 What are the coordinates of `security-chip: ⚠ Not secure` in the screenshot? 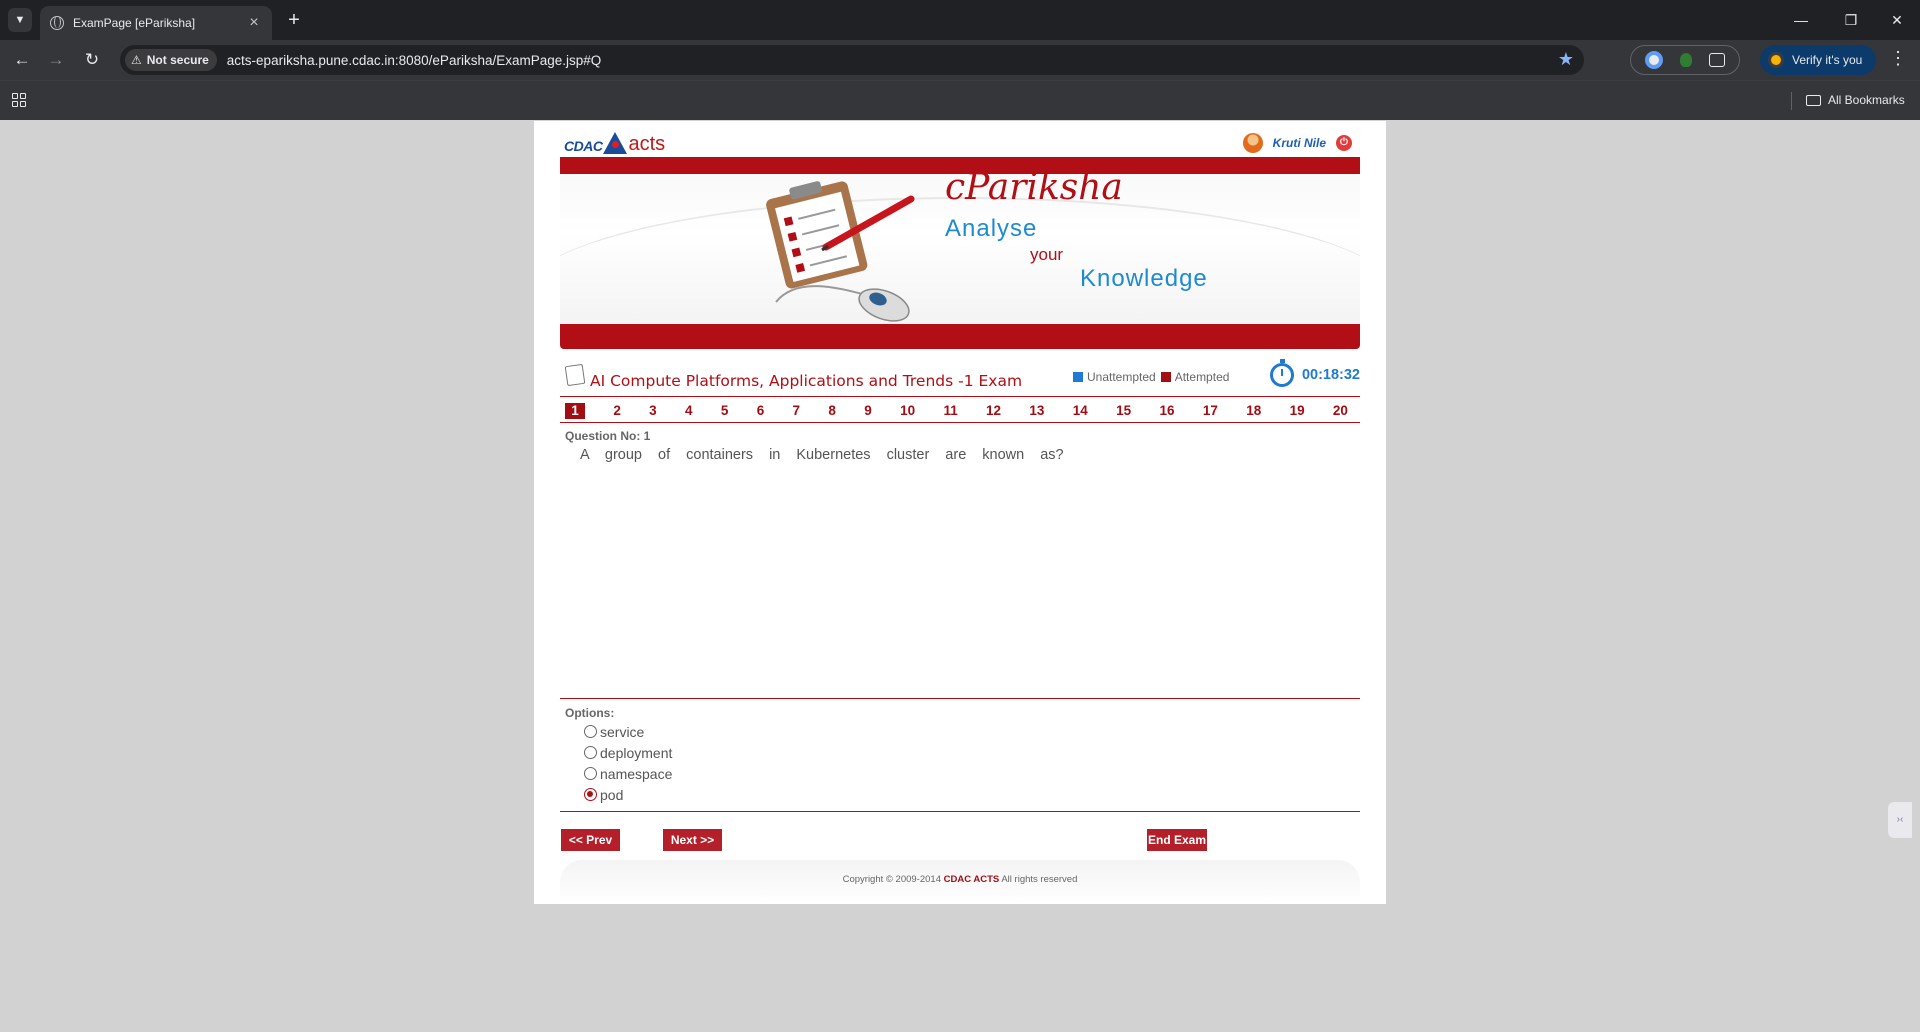 It's located at (171, 60).